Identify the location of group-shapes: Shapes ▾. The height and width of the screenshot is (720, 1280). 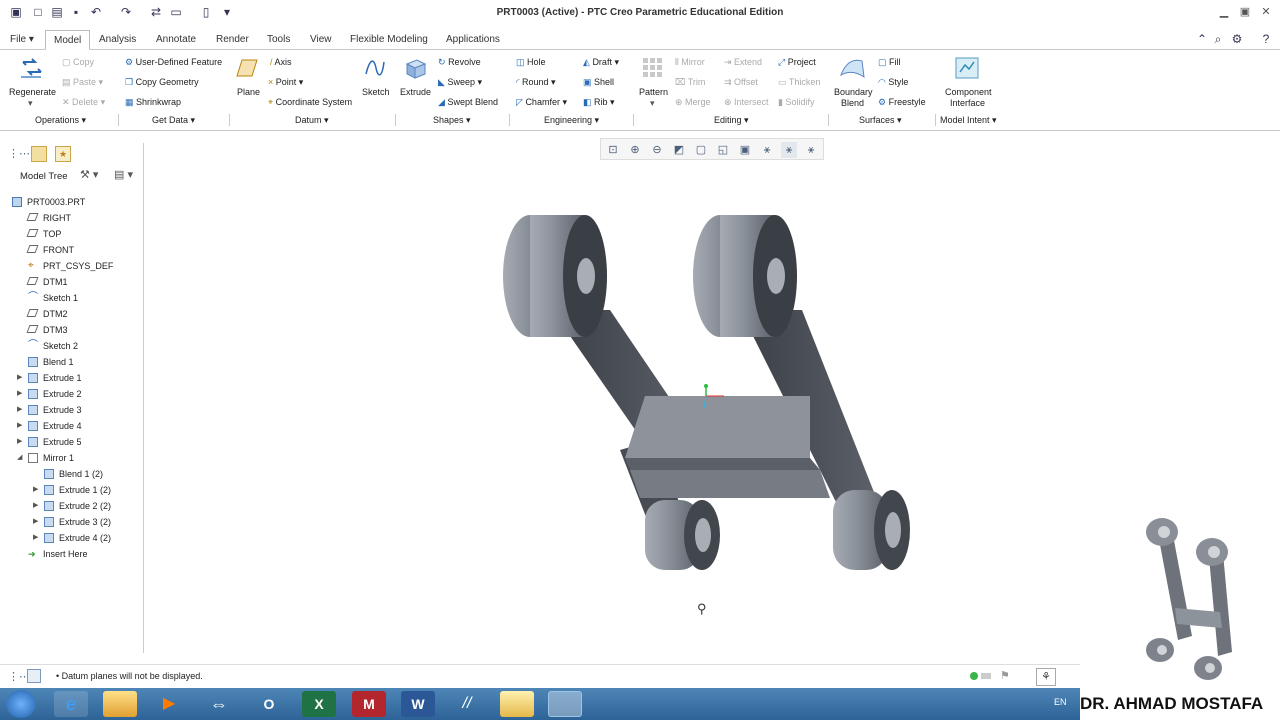
(452, 120).